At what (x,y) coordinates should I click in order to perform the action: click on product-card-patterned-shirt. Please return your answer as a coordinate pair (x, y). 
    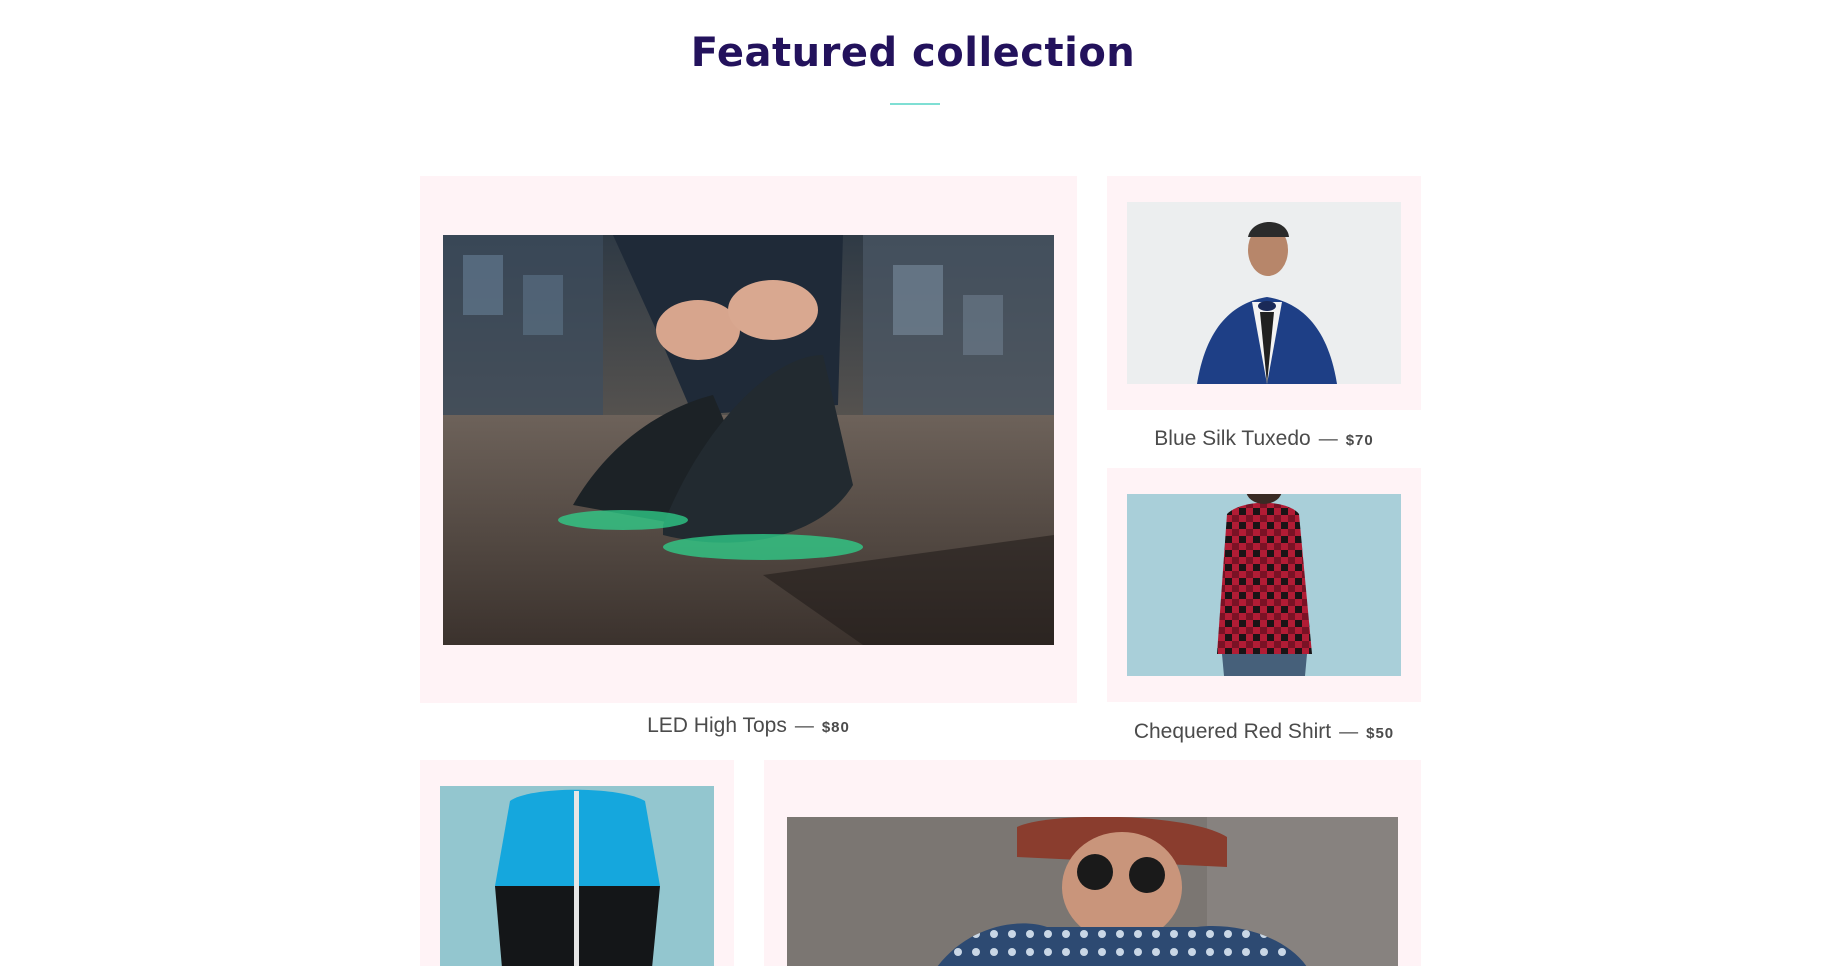
    Looking at the image, I should click on (1092, 863).